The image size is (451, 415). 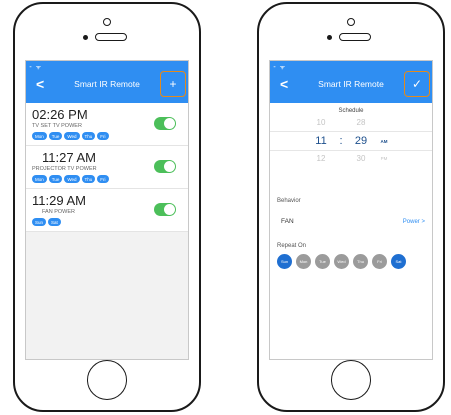 What do you see at coordinates (361, 141) in the screenshot?
I see `picker-minute: 29` at bounding box center [361, 141].